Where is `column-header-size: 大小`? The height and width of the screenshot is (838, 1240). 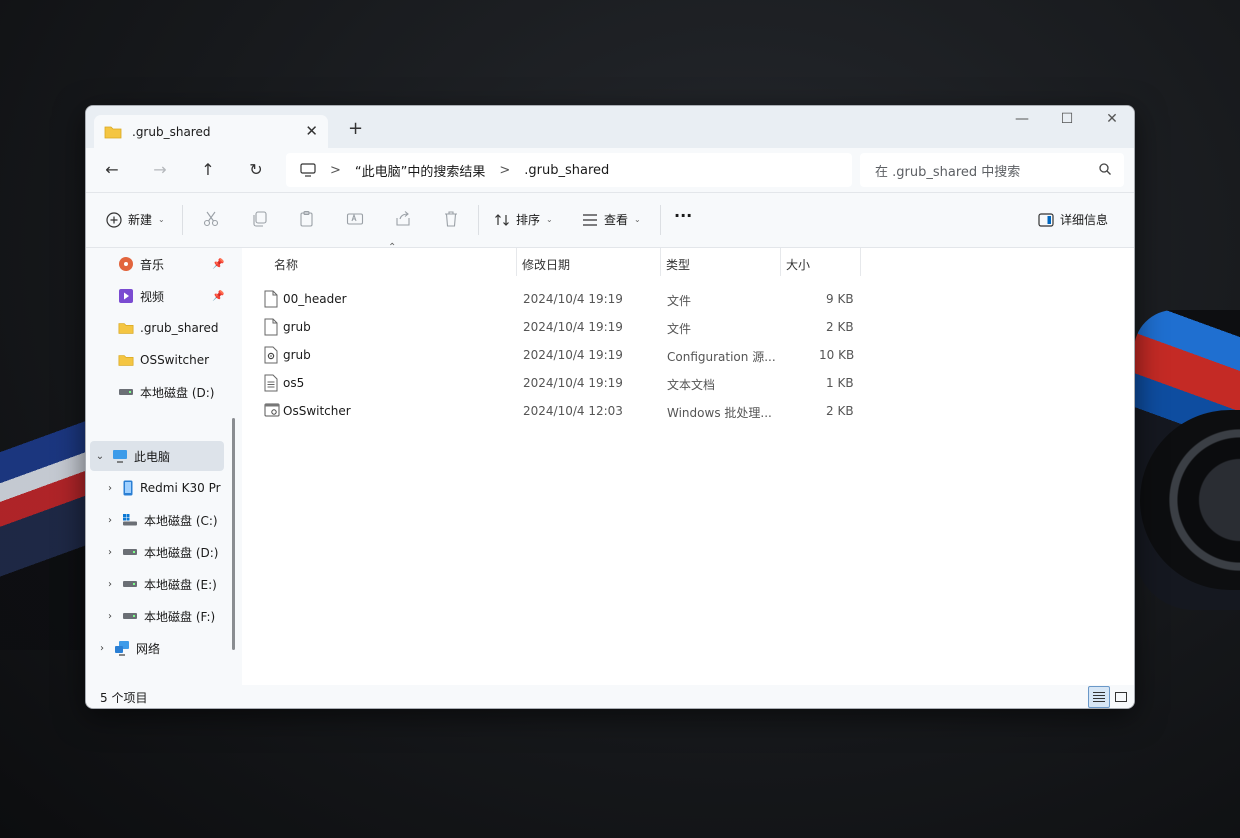 column-header-size: 大小 is located at coordinates (798, 264).